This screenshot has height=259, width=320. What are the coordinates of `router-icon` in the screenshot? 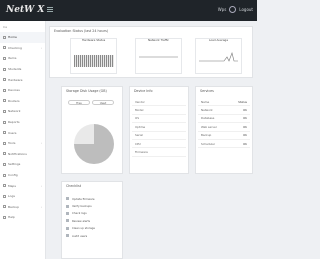 It's located at (4, 101).